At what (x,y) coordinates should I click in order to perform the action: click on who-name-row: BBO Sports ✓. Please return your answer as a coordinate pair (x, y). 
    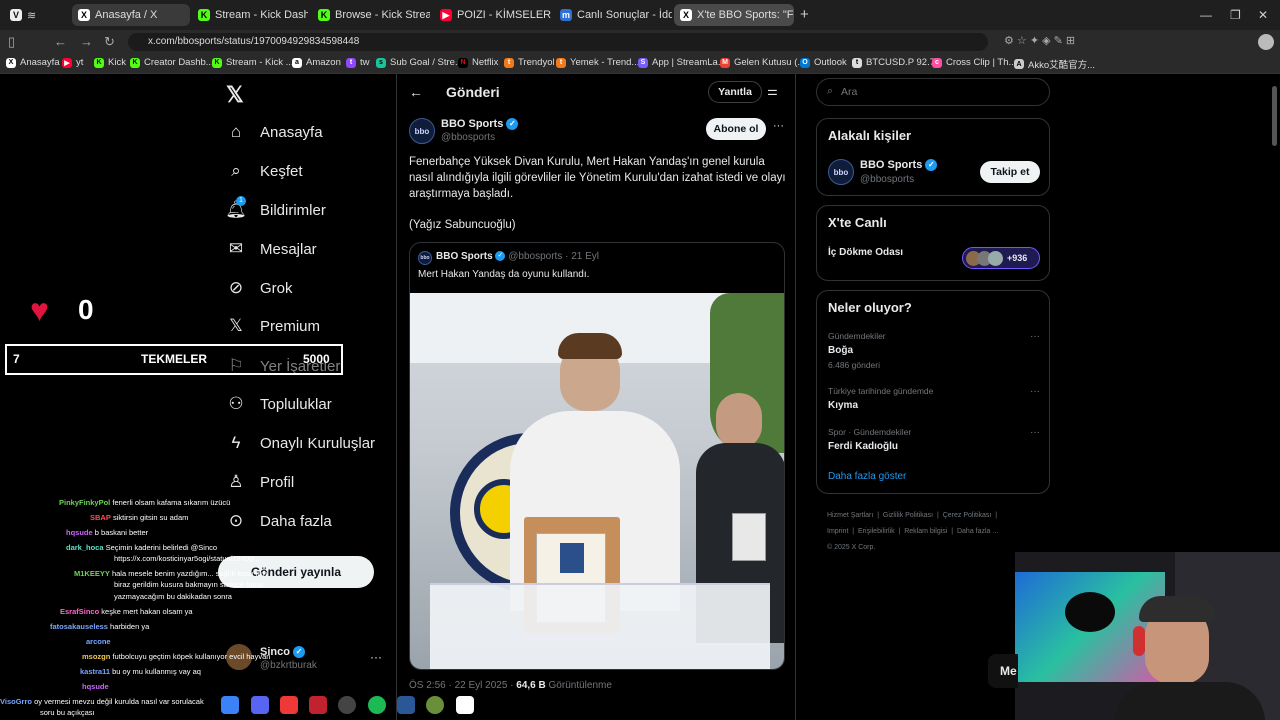
    Looking at the image, I should click on (899, 165).